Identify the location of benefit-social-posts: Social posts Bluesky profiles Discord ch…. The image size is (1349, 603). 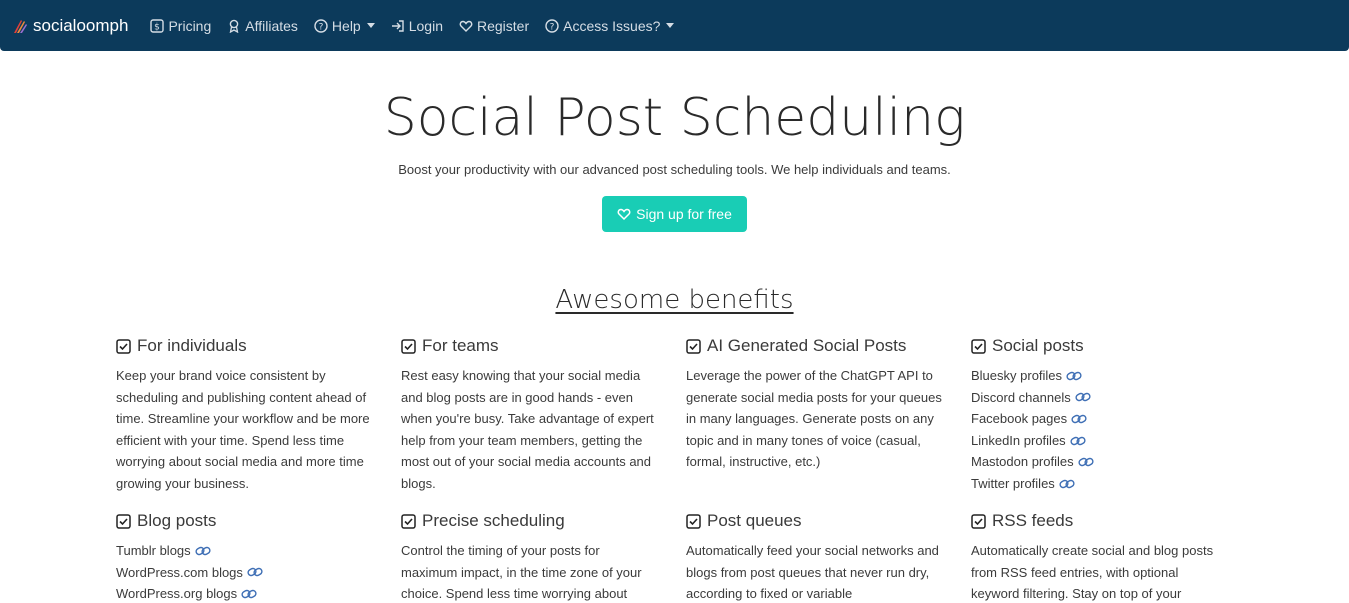
(1100, 415).